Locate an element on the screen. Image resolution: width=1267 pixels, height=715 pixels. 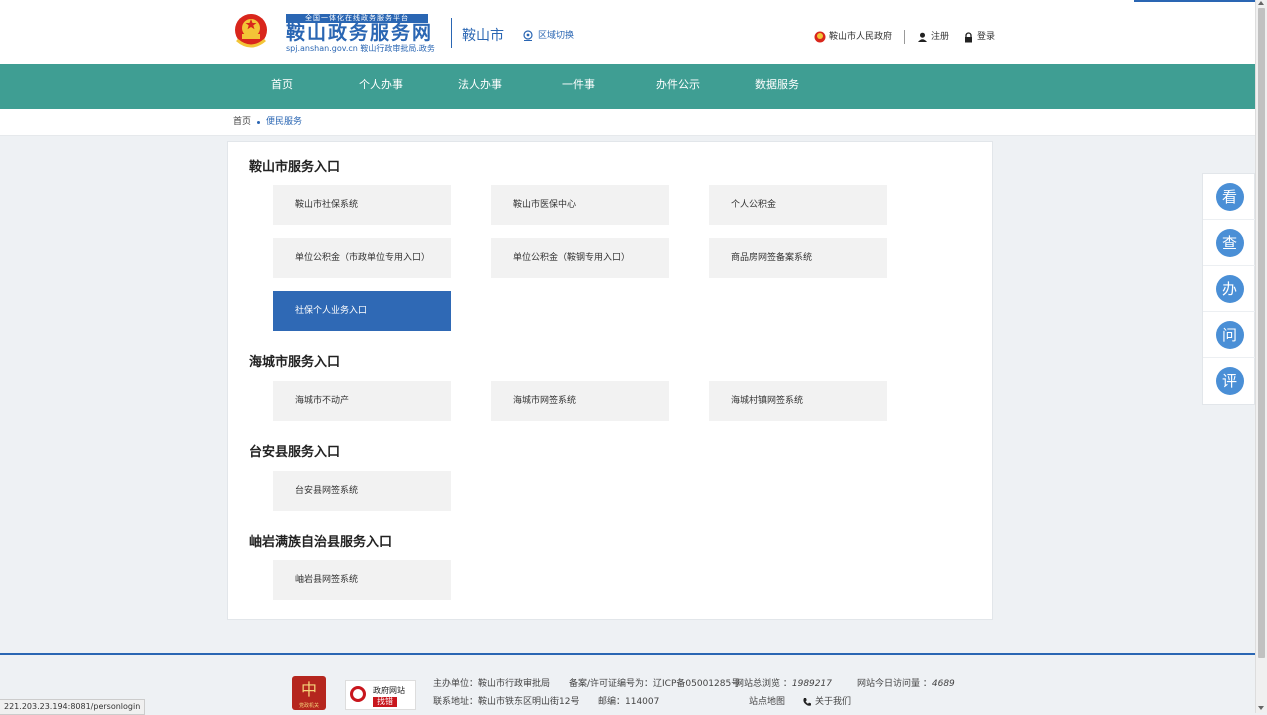
footer-icp: 备案/许可证编号为：辽ICP备05001285号 is located at coordinates (655, 684).